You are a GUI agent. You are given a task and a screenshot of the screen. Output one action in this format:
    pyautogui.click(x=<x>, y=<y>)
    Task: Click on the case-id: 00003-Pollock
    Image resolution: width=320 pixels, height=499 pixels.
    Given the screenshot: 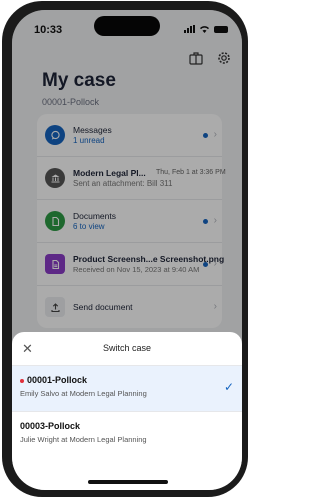 What is the action you would take?
    pyautogui.click(x=50, y=426)
    